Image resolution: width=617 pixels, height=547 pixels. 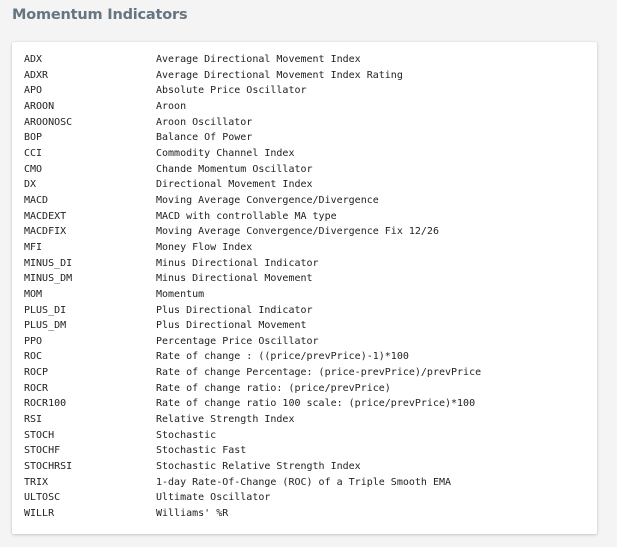 What do you see at coordinates (234, 185) in the screenshot?
I see `indicator-name: Directional Movement Index` at bounding box center [234, 185].